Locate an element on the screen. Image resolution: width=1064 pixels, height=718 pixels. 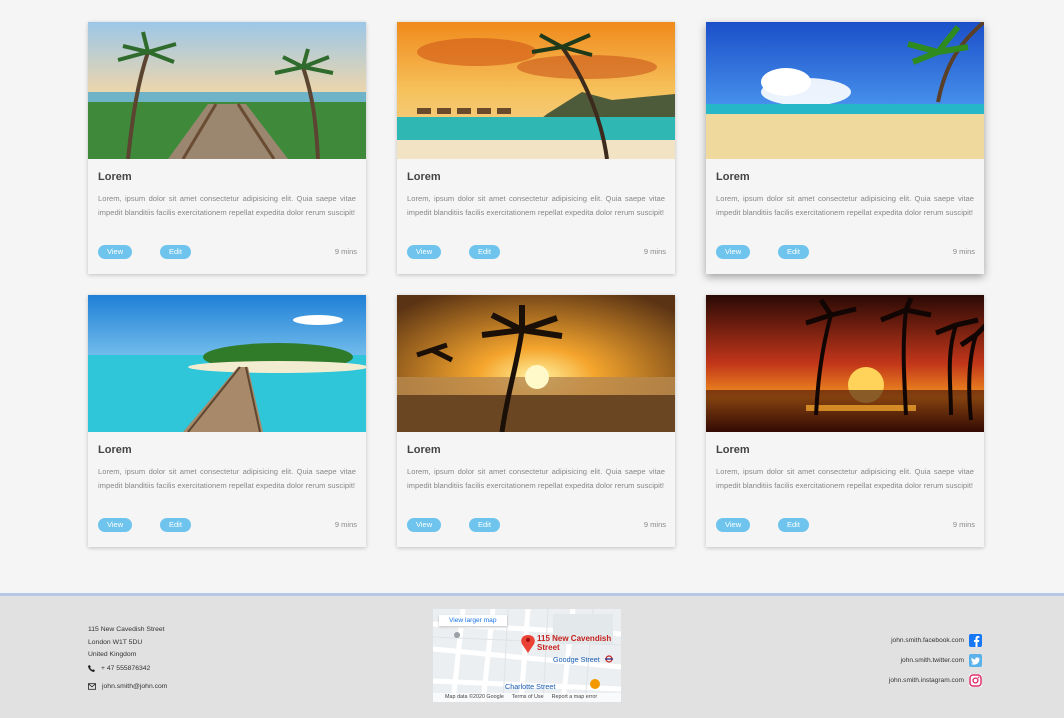
map-terms-link: Terms of Use is located at coordinates (528, 697).